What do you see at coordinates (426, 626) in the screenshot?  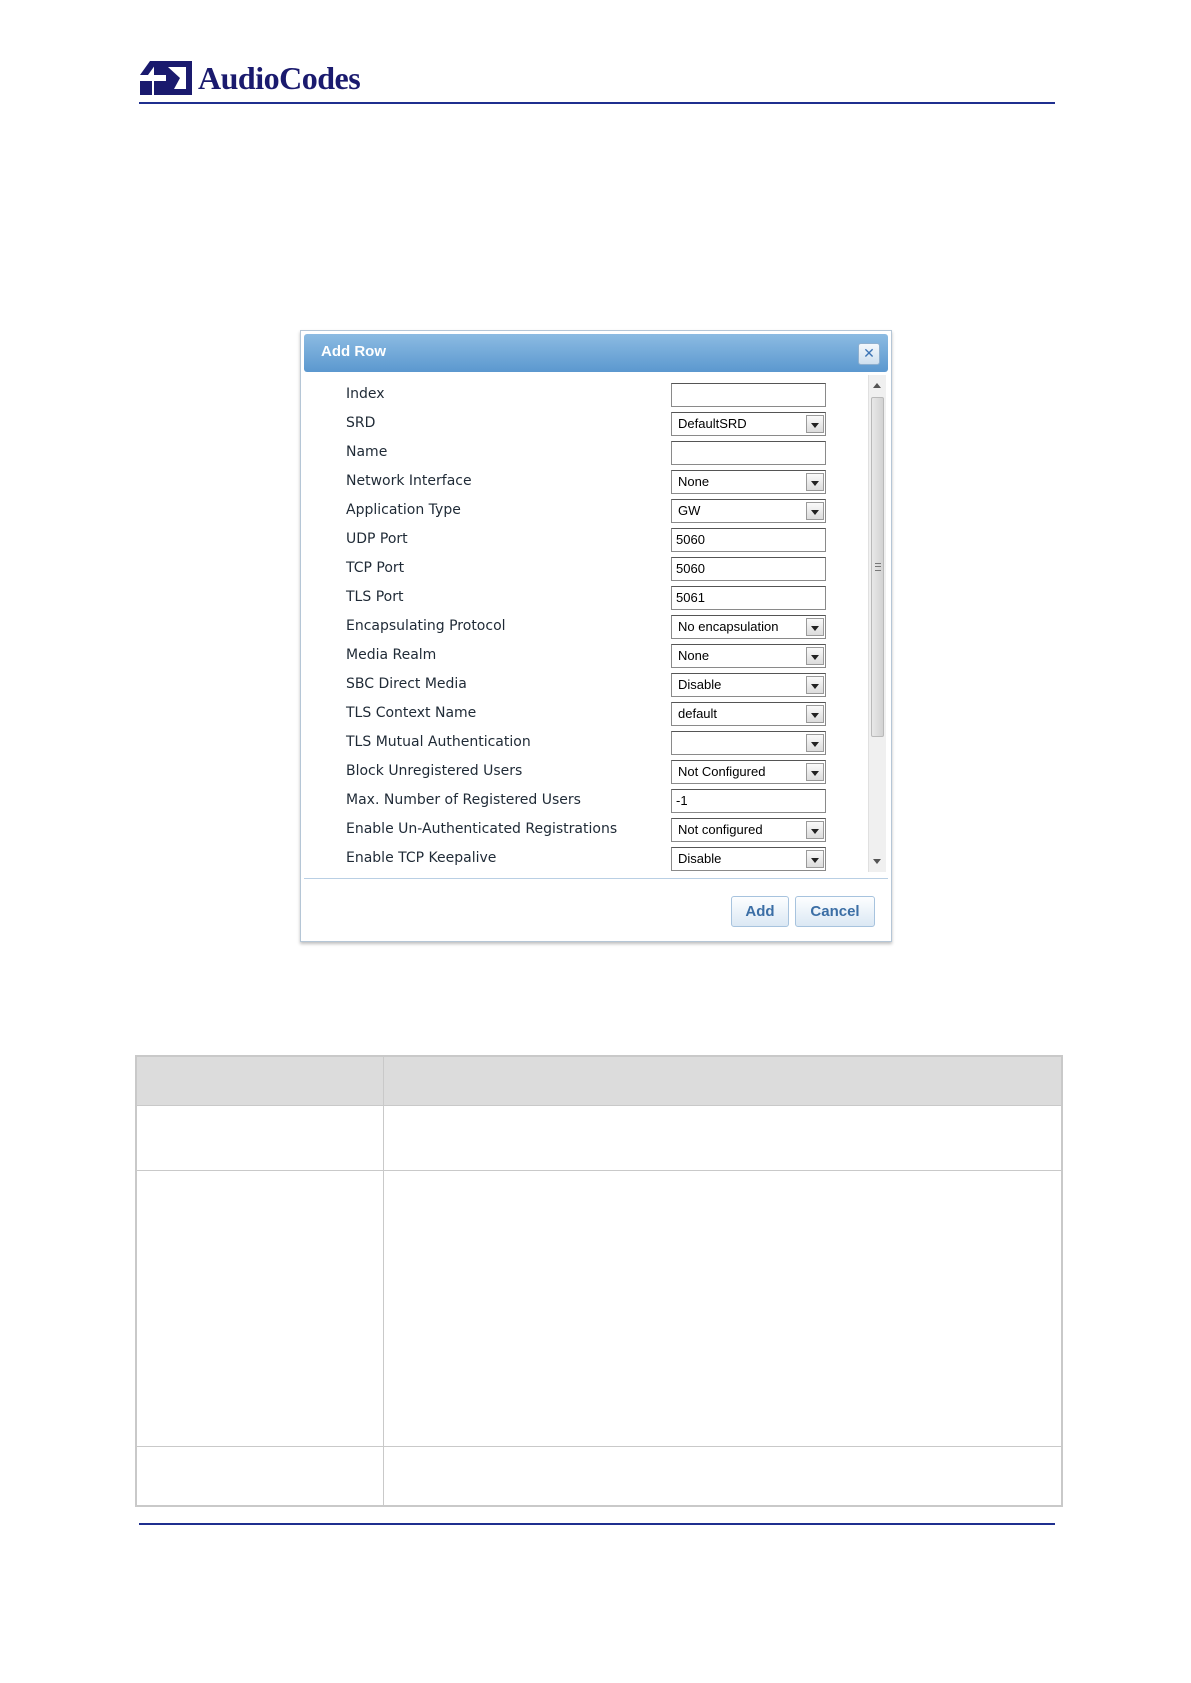 I see `field-label: Encapsulating Protocol` at bounding box center [426, 626].